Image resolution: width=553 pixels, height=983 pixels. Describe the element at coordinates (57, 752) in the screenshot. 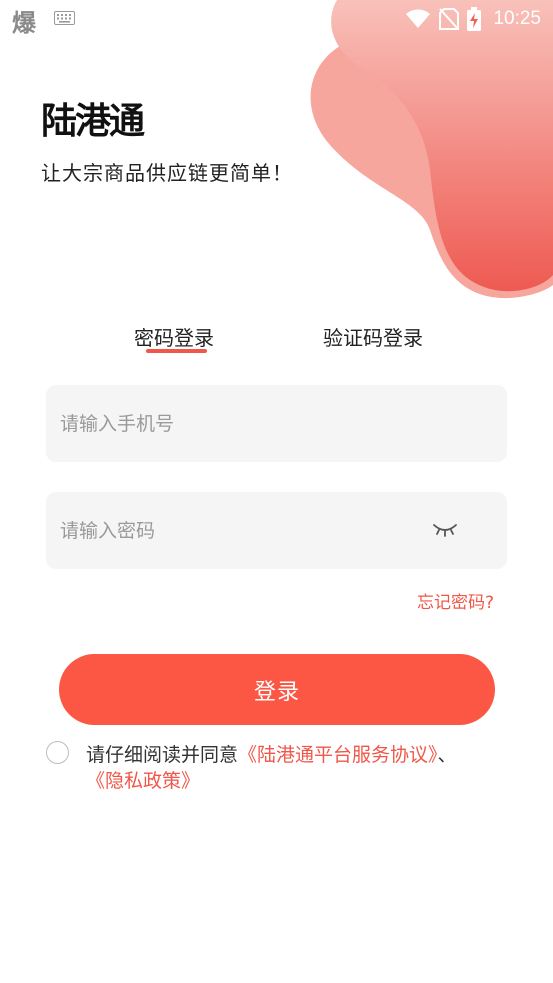

I see `agreement-checkbox` at that location.